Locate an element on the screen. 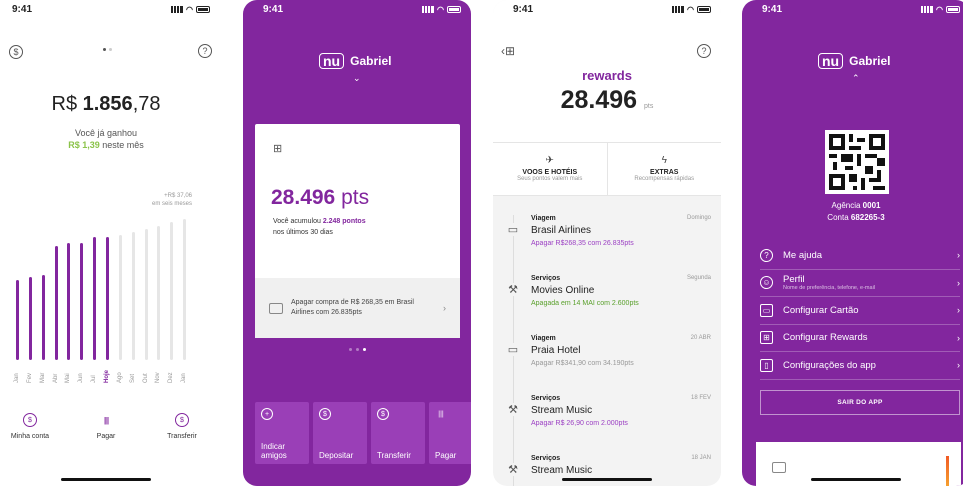 The width and height of the screenshot is (963, 486). status-time: 9:41 is located at coordinates (772, 9).